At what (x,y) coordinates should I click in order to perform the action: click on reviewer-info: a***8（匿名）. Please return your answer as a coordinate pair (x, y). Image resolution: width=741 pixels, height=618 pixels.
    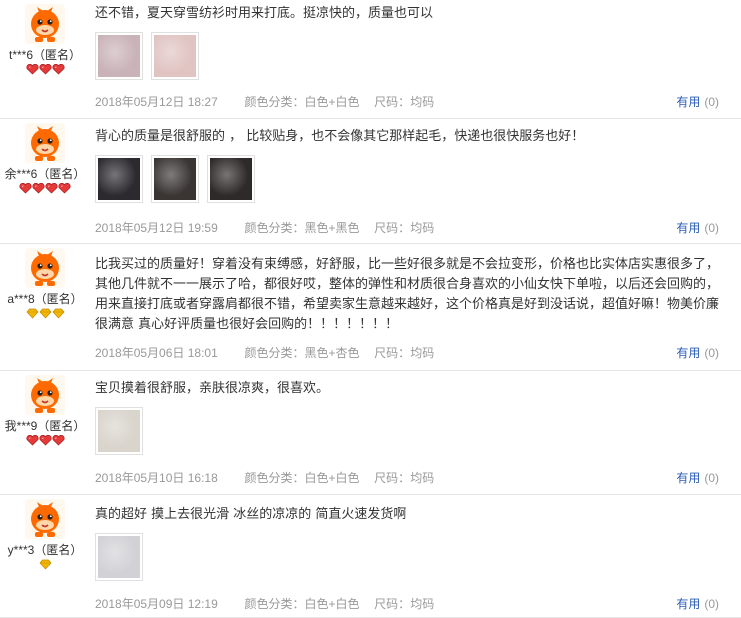
    Looking at the image, I should click on (45, 282).